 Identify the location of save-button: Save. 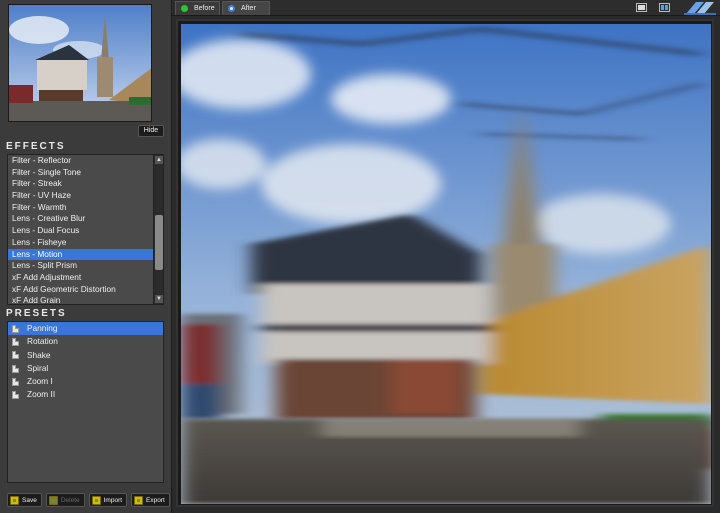
(24, 500).